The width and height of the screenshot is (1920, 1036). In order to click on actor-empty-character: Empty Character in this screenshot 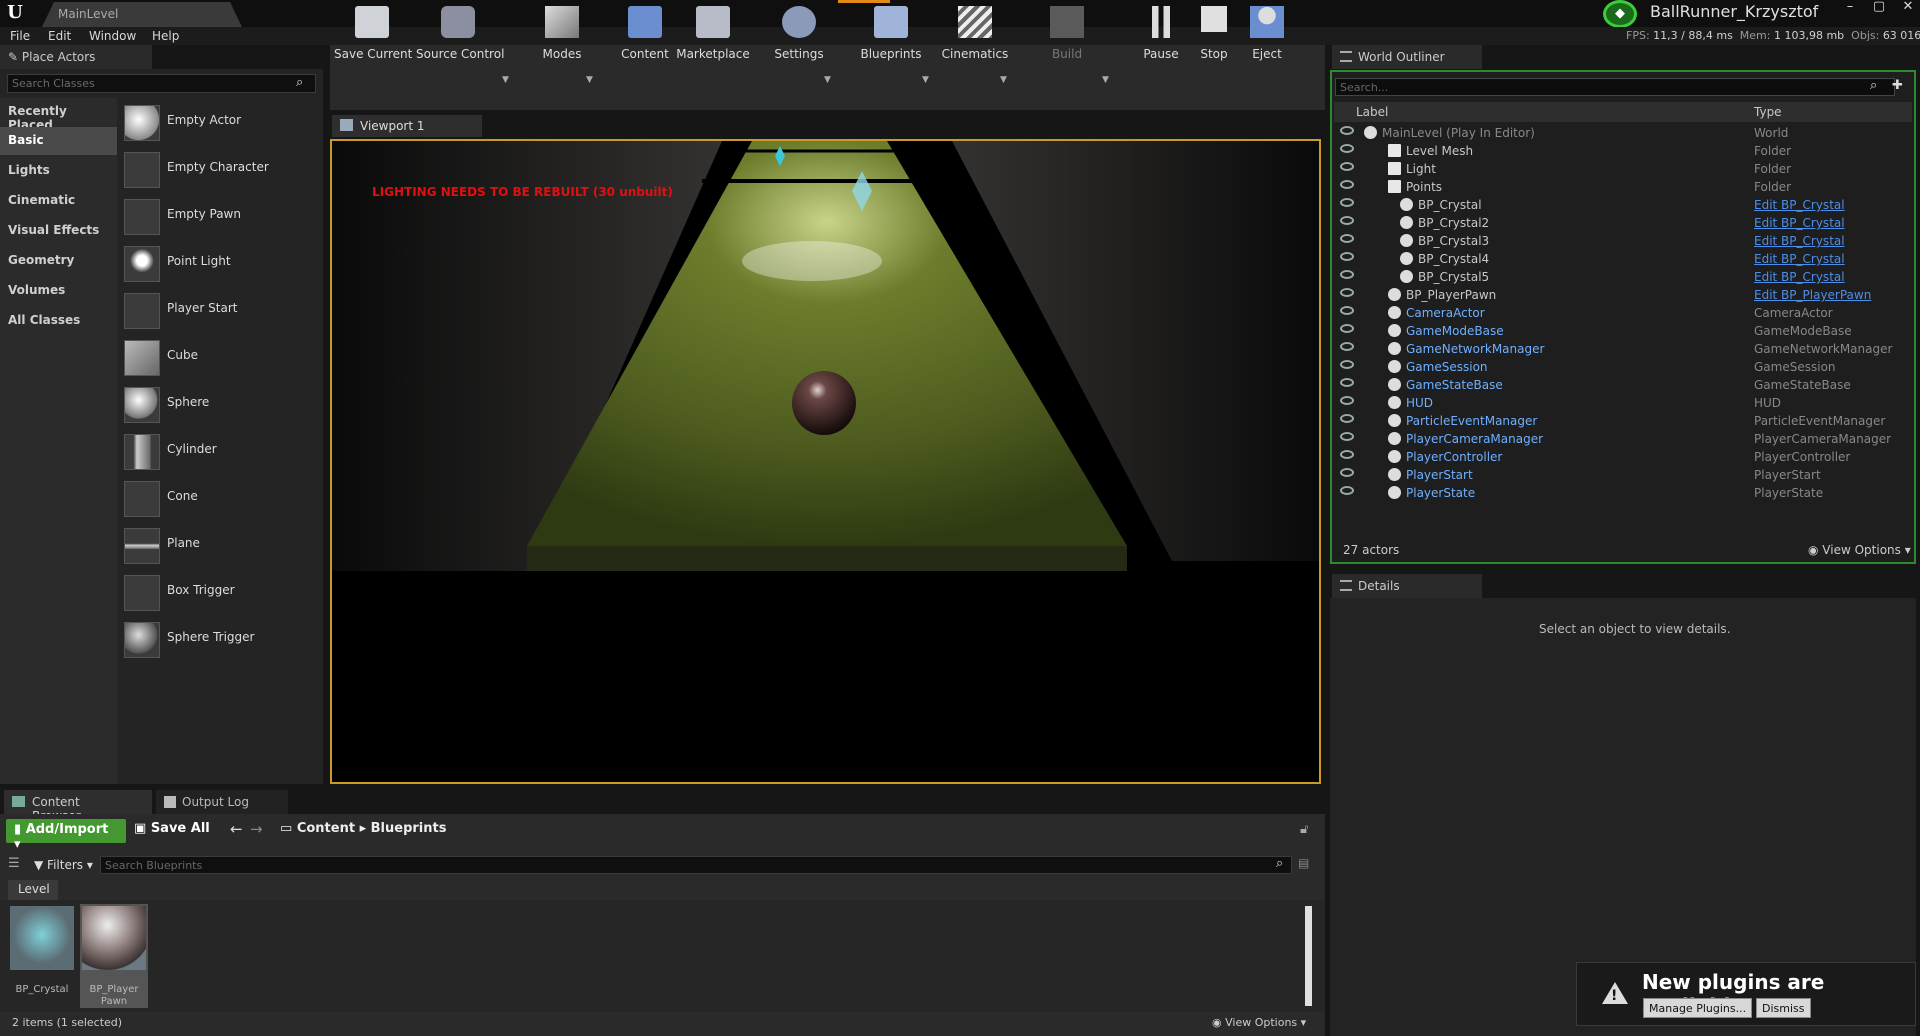, I will do `click(217, 170)`.